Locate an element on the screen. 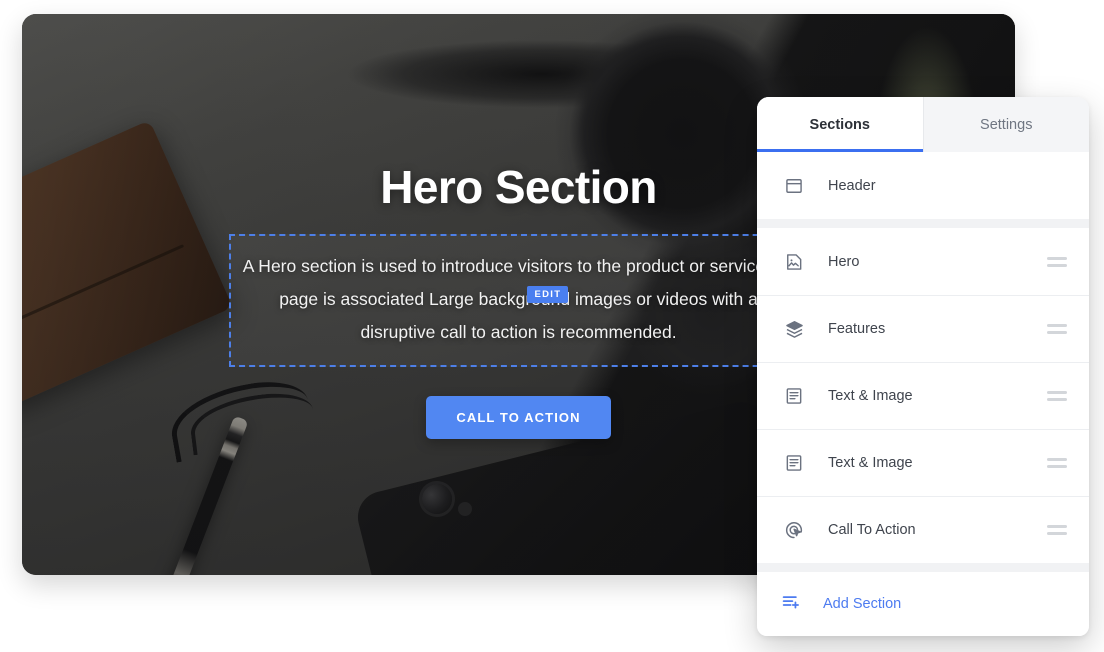 The height and width of the screenshot is (652, 1104). tab-settings: Settings is located at coordinates (1005, 124).